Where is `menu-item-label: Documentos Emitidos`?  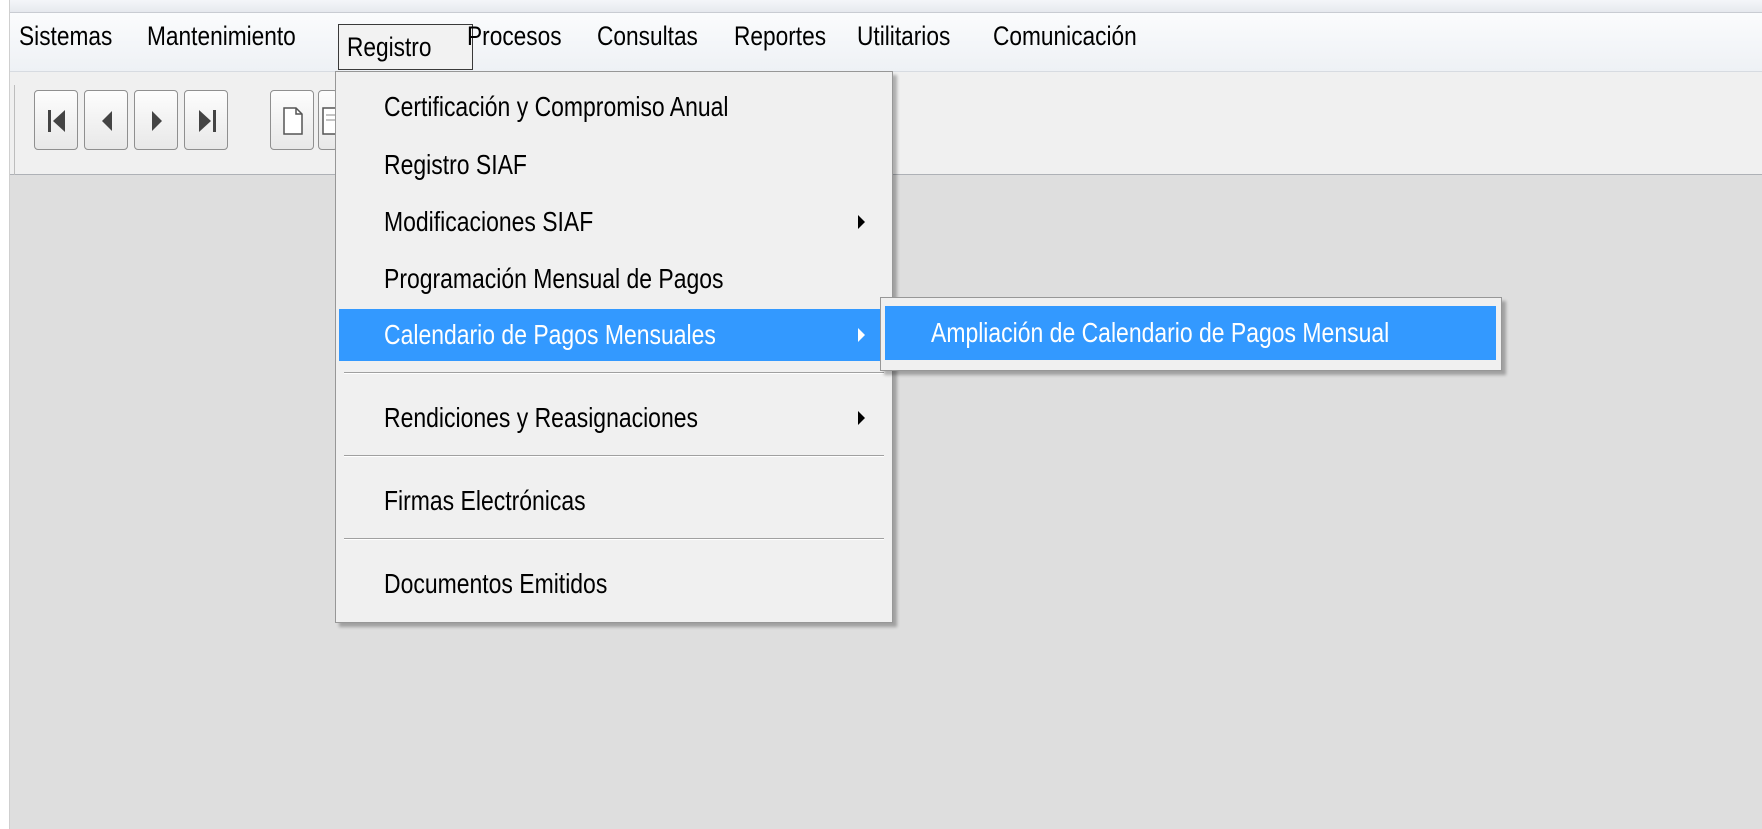
menu-item-label: Documentos Emitidos is located at coordinates (496, 583).